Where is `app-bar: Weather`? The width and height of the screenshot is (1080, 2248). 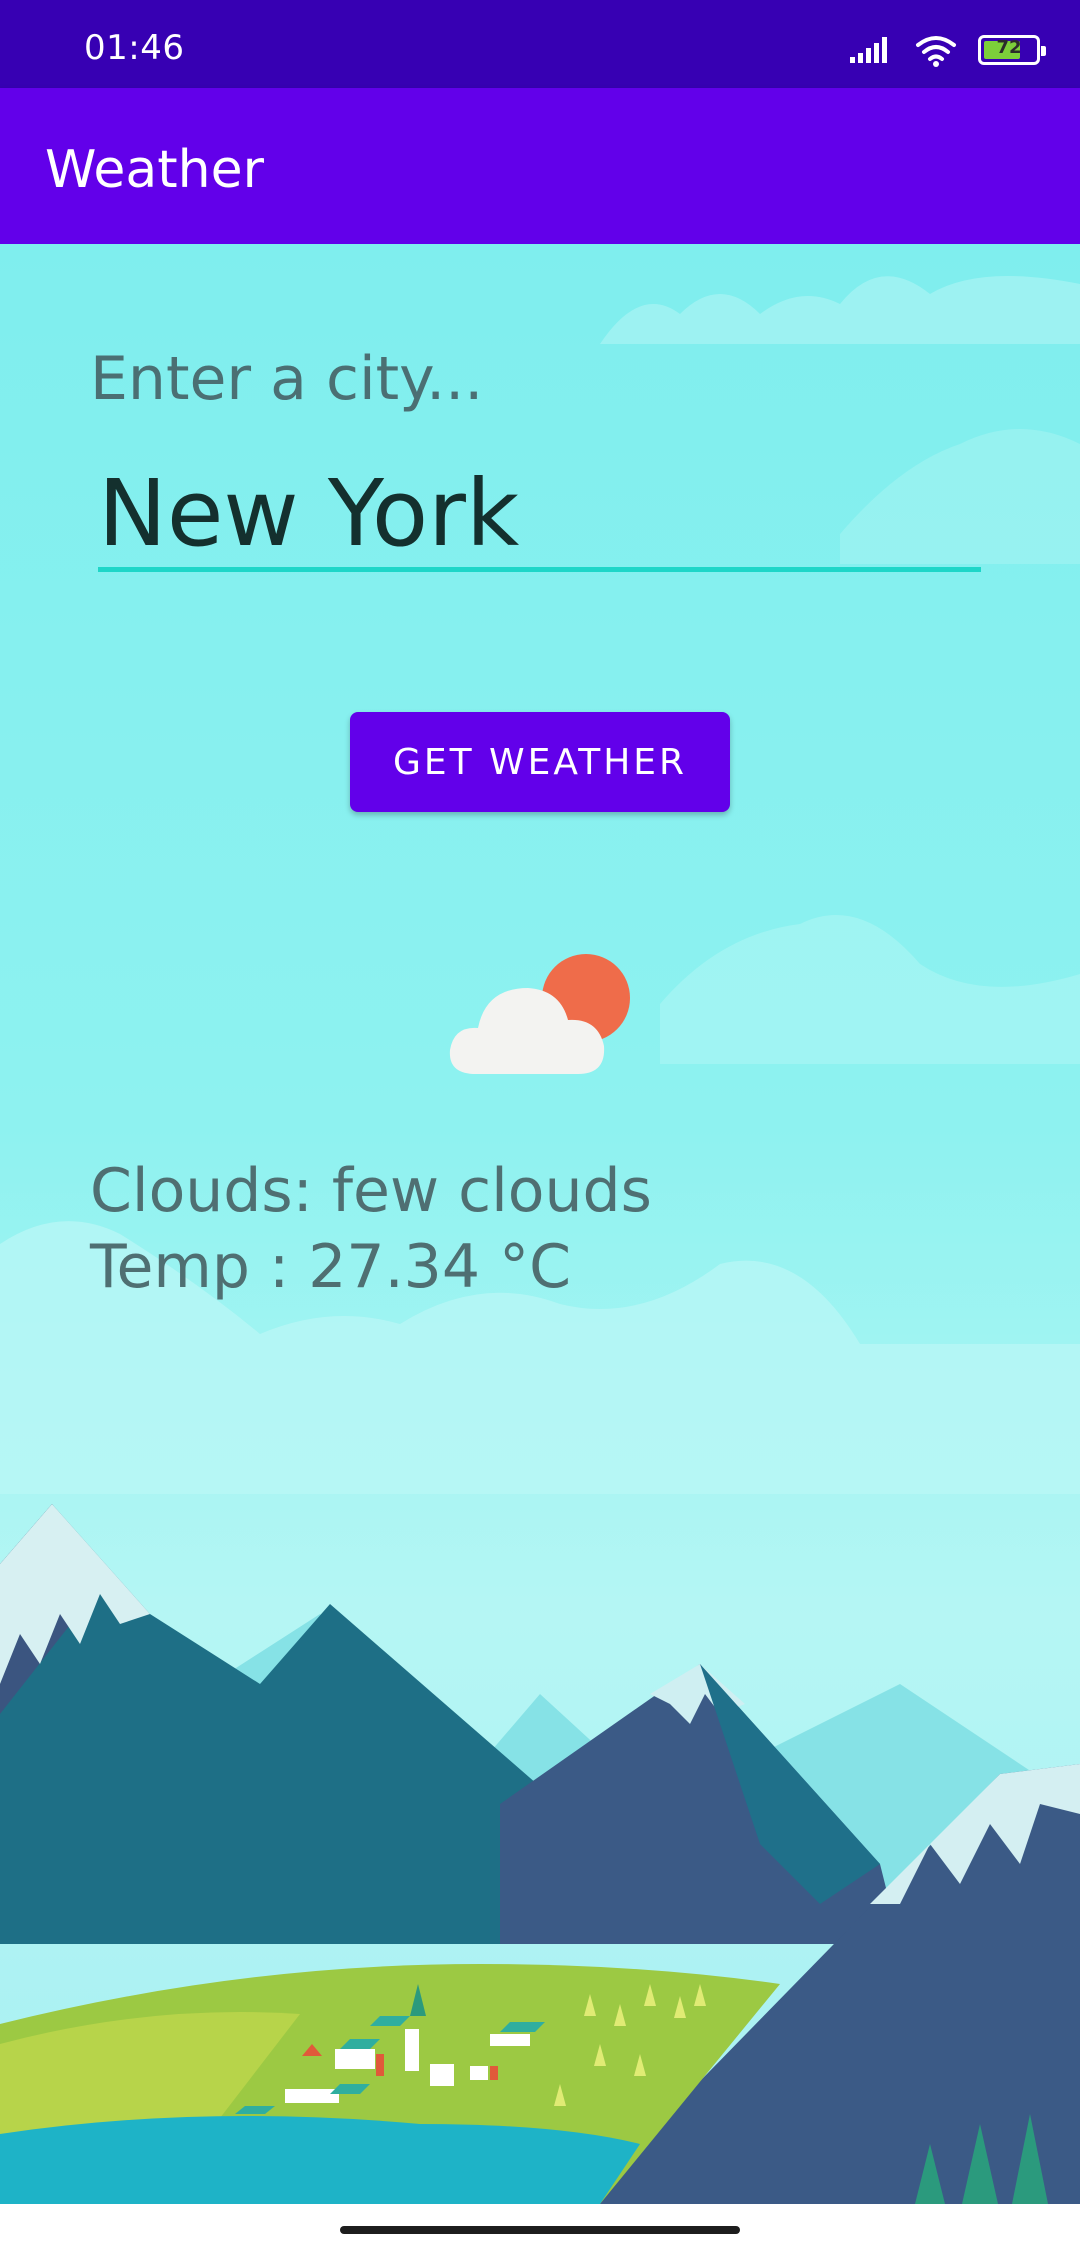 app-bar: Weather is located at coordinates (540, 166).